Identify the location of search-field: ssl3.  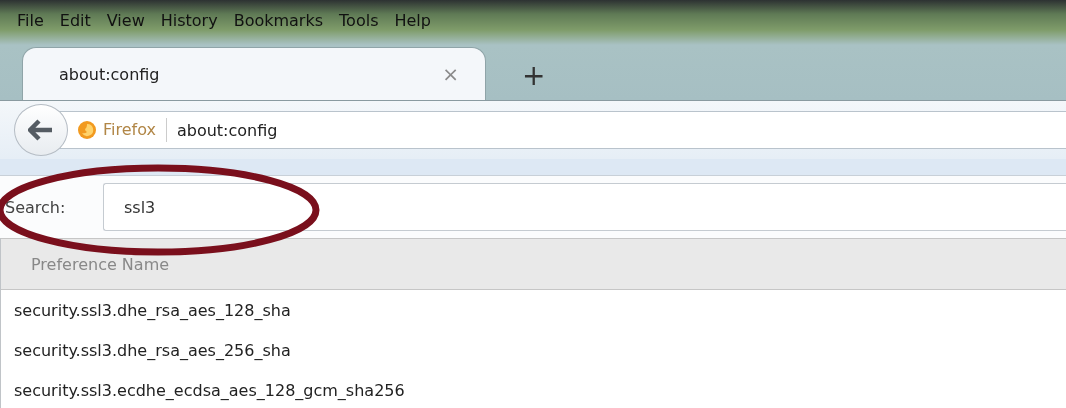
(584, 207).